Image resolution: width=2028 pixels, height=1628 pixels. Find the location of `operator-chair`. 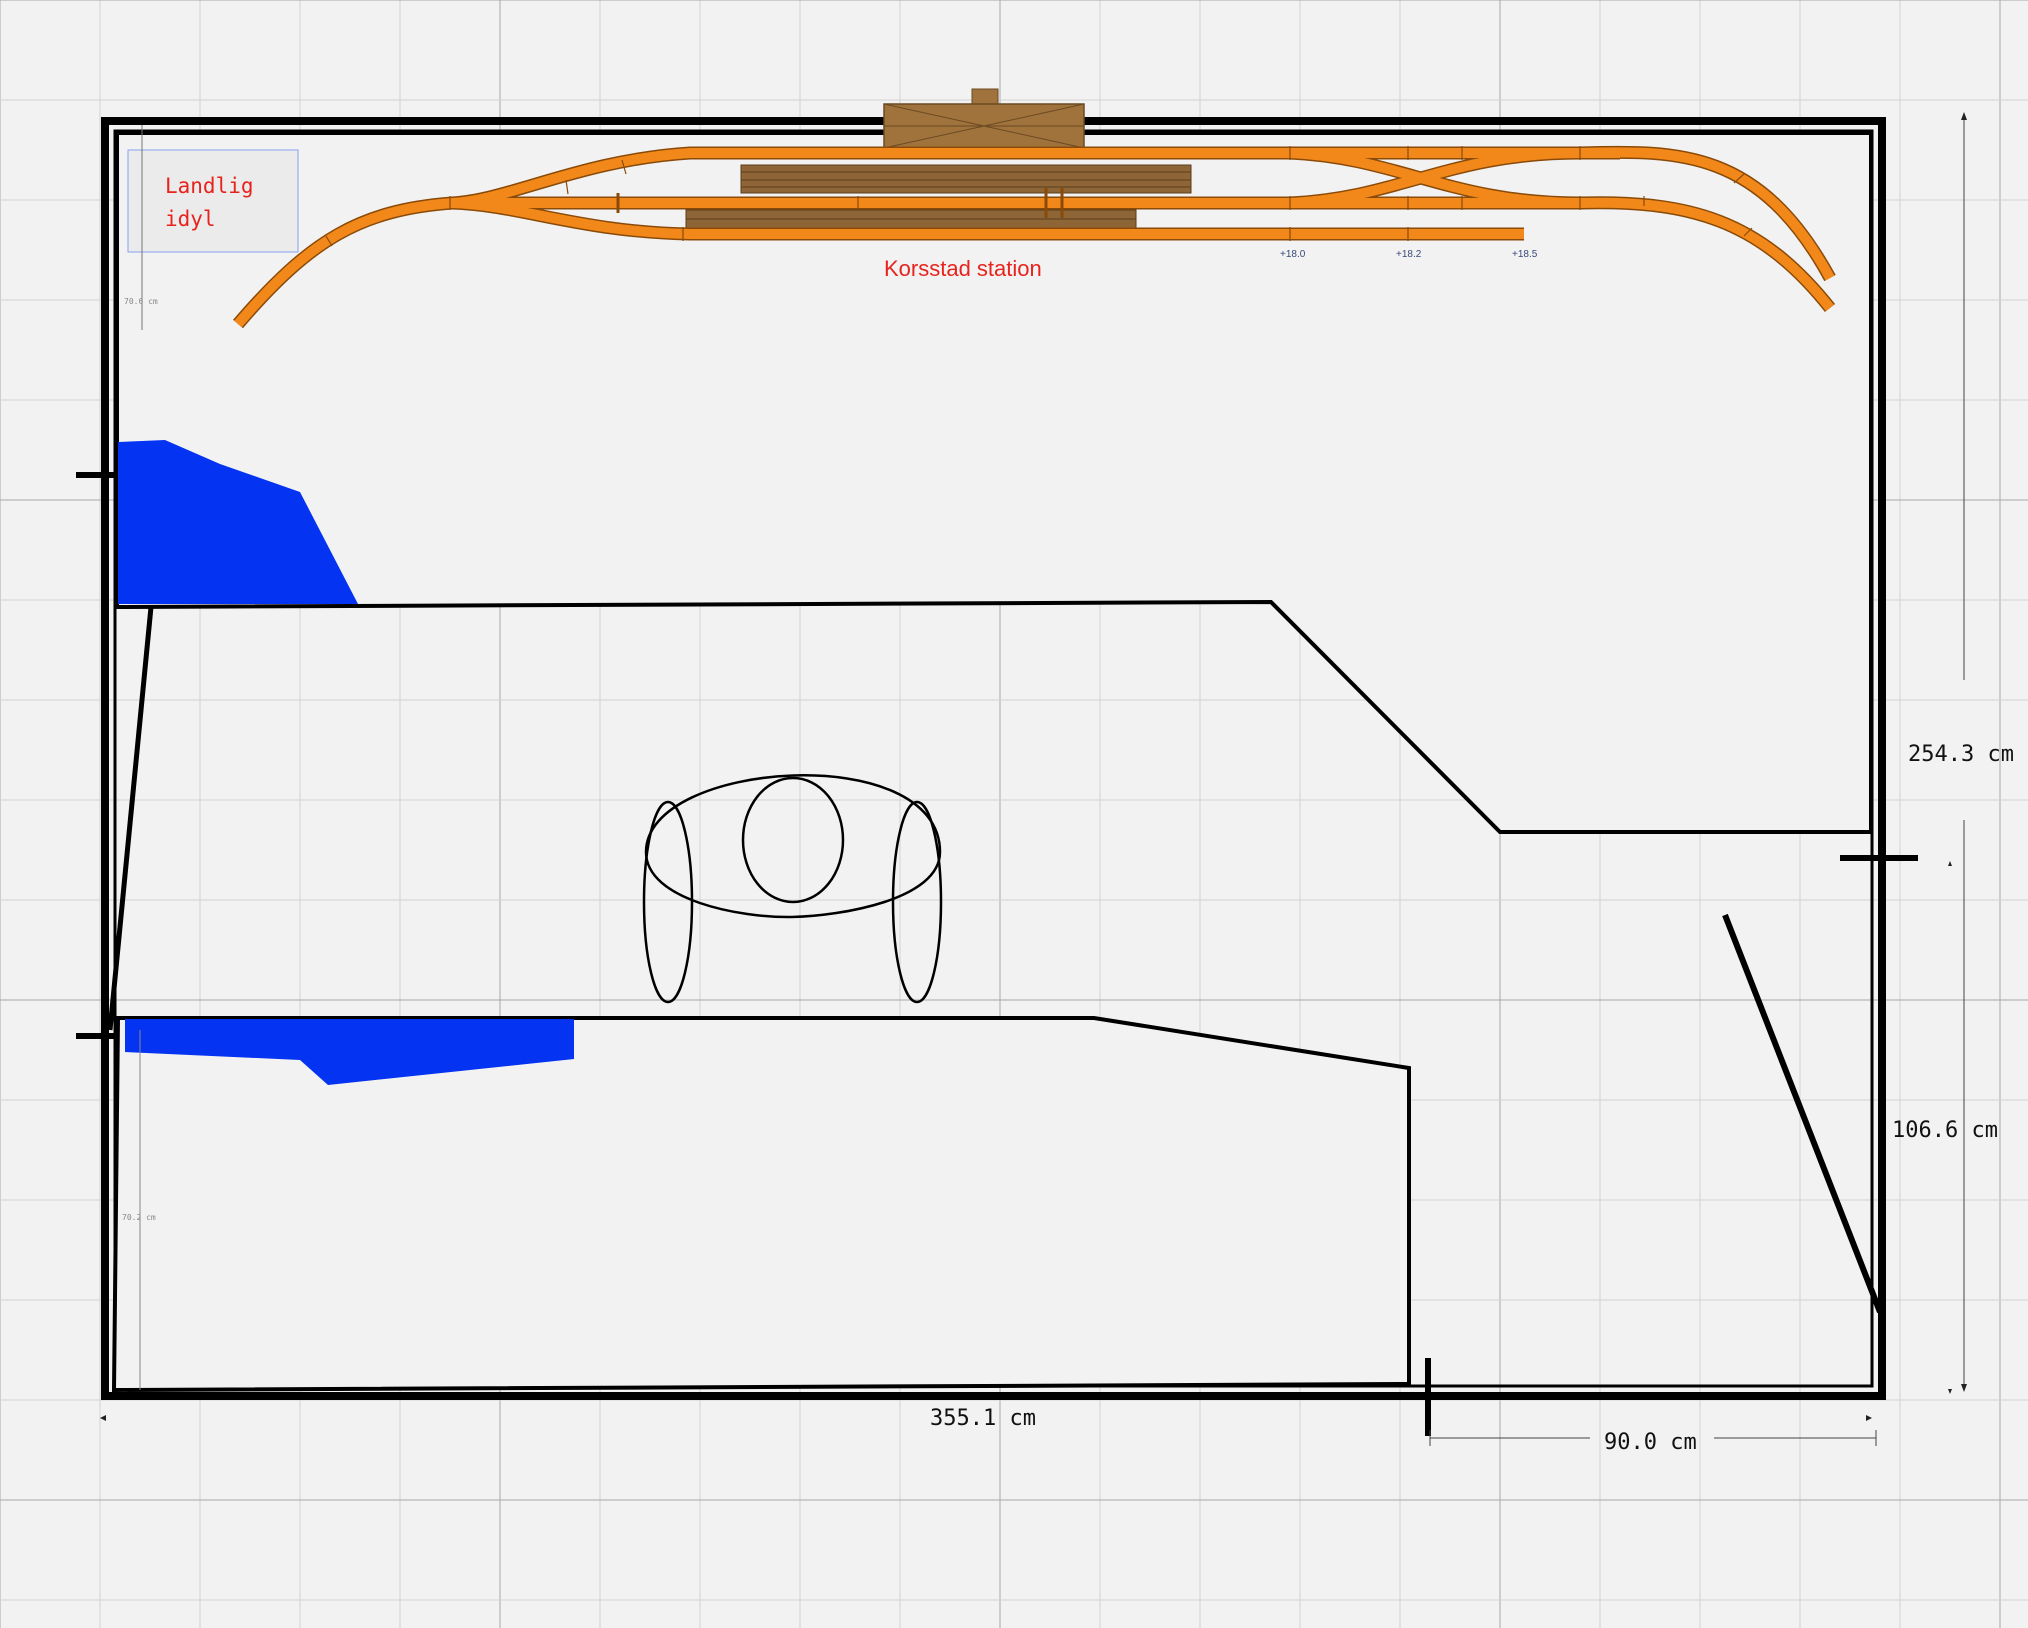

operator-chair is located at coordinates (792, 889).